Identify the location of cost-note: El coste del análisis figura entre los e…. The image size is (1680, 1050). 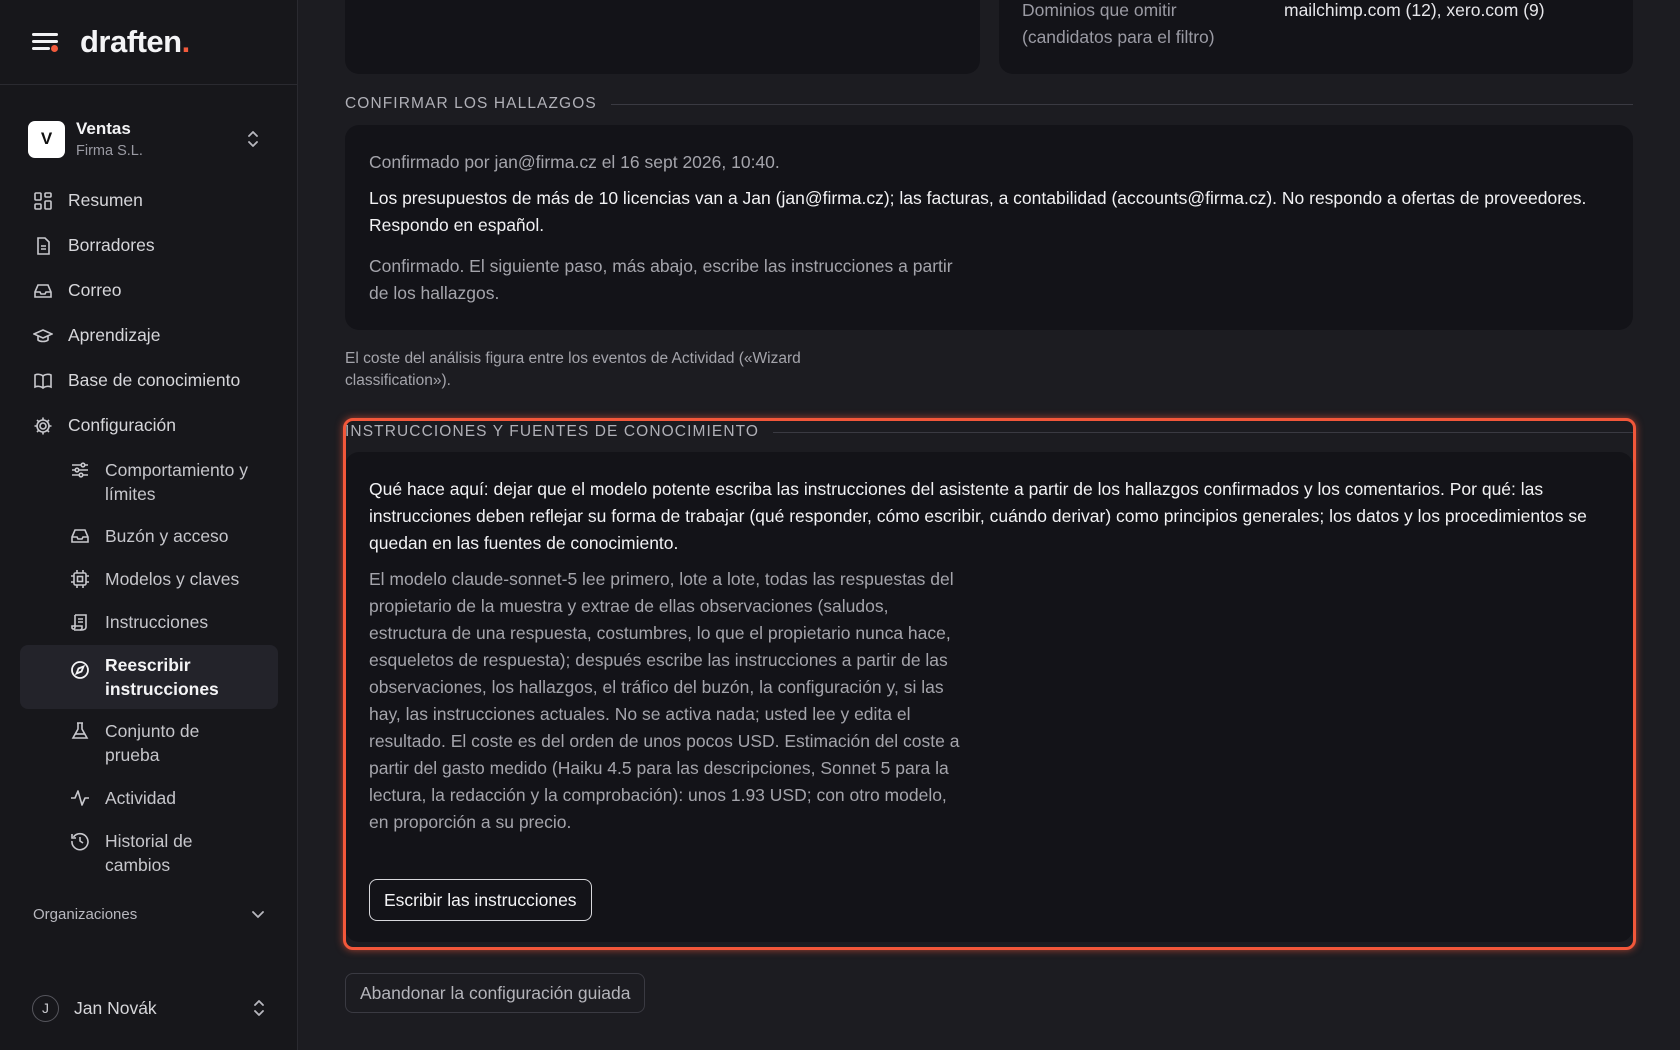
(573, 369).